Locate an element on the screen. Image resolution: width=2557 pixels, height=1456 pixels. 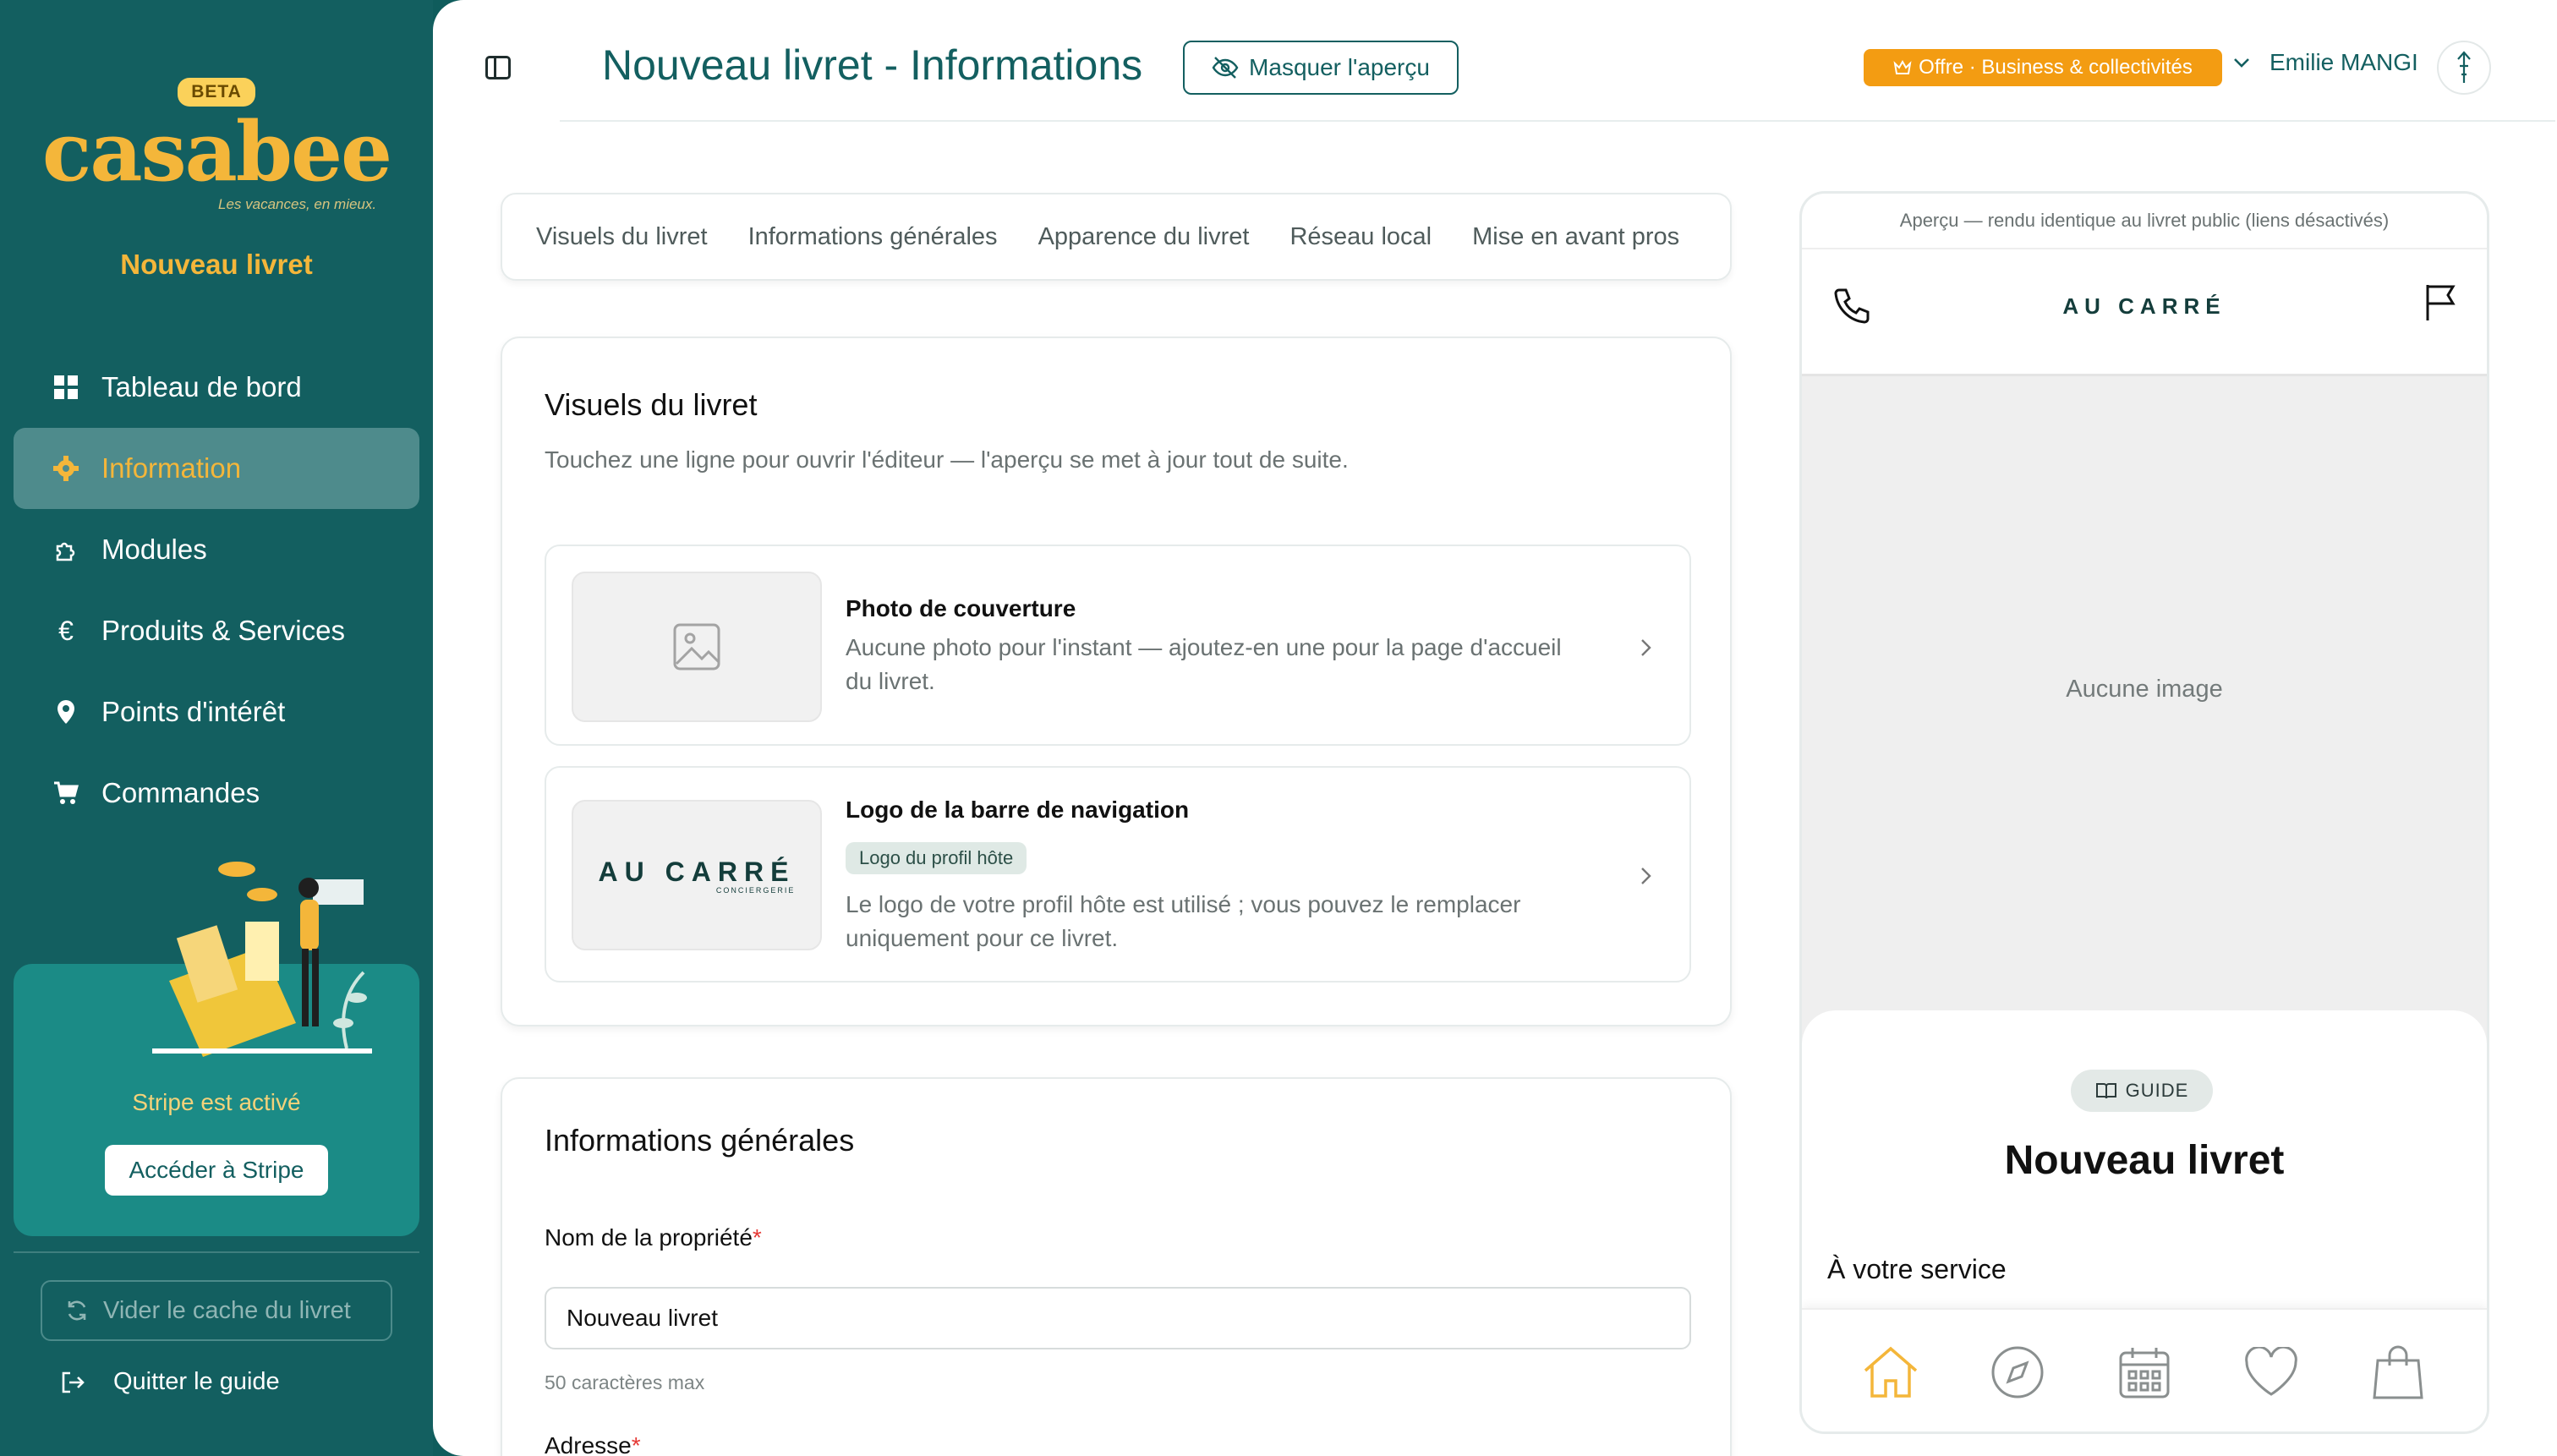
sidebar-item-orders: Commandes is located at coordinates (216, 794).